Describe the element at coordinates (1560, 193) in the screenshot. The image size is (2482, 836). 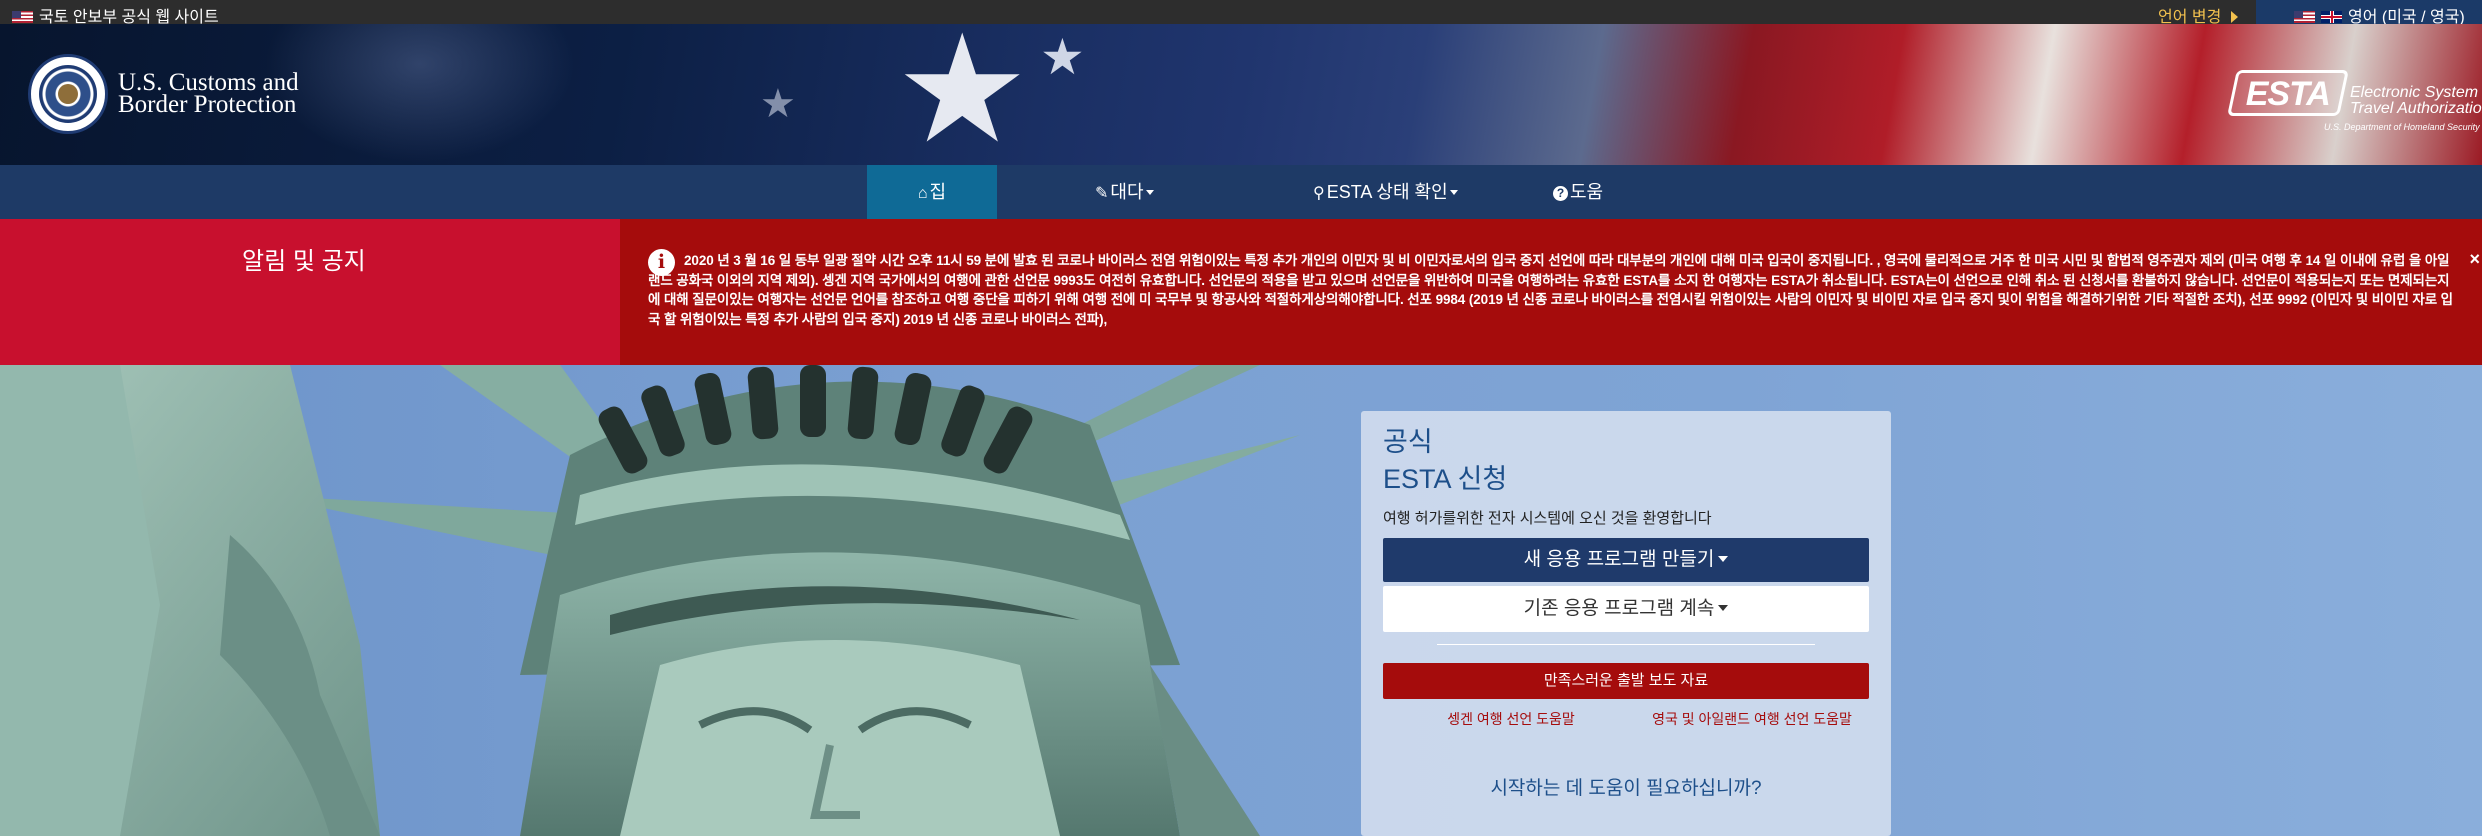
I see `question-circle-icon: ?` at that location.